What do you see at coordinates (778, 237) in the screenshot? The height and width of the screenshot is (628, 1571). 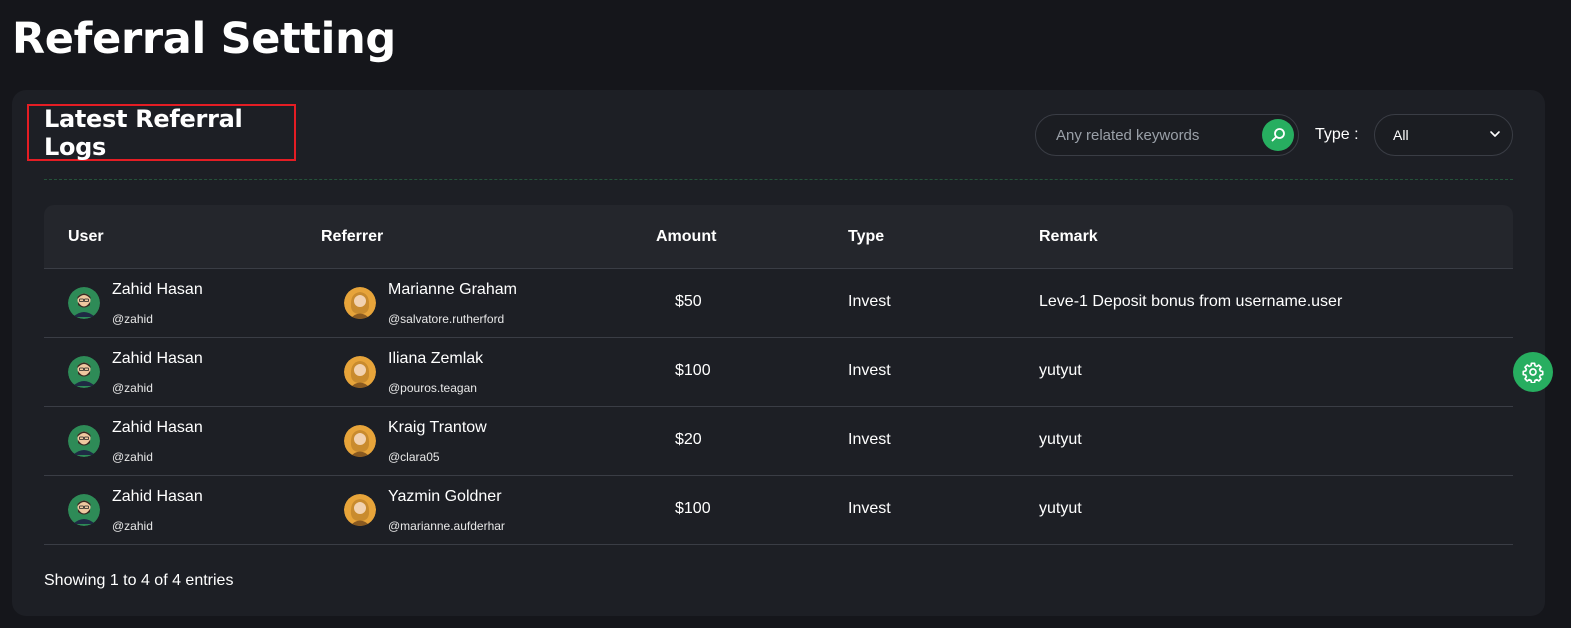 I see `table-header: User Referrer Amount Type Remark` at bounding box center [778, 237].